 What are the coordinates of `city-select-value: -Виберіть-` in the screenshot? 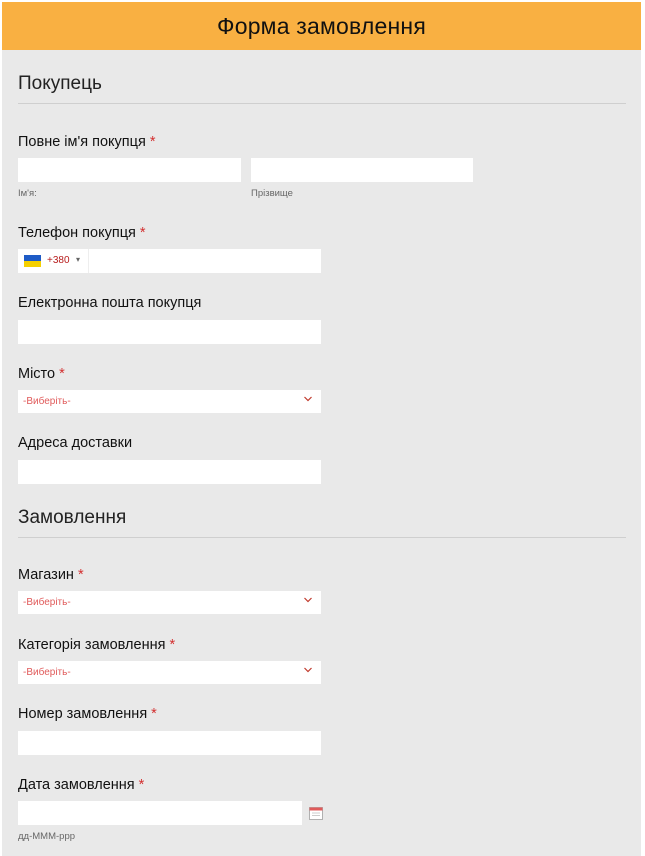 It's located at (47, 401).